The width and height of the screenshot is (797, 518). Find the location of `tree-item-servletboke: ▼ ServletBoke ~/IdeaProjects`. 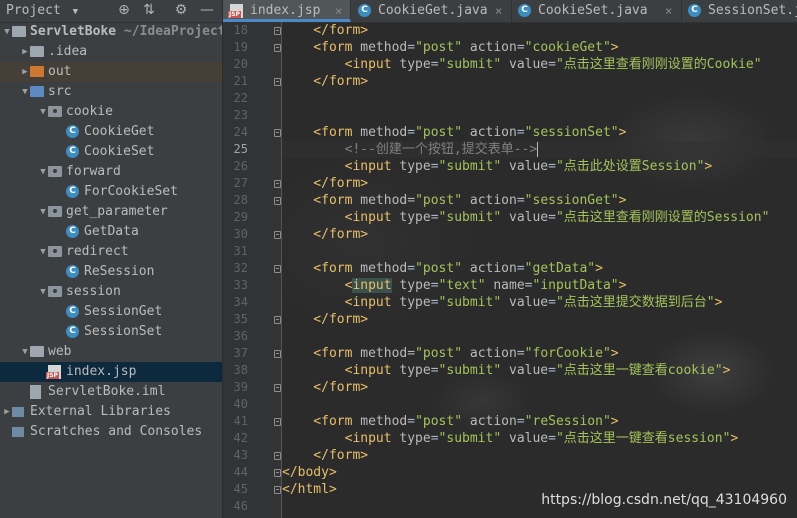

tree-item-servletboke: ▼ ServletBoke ~/IdeaProjects is located at coordinates (111, 32).